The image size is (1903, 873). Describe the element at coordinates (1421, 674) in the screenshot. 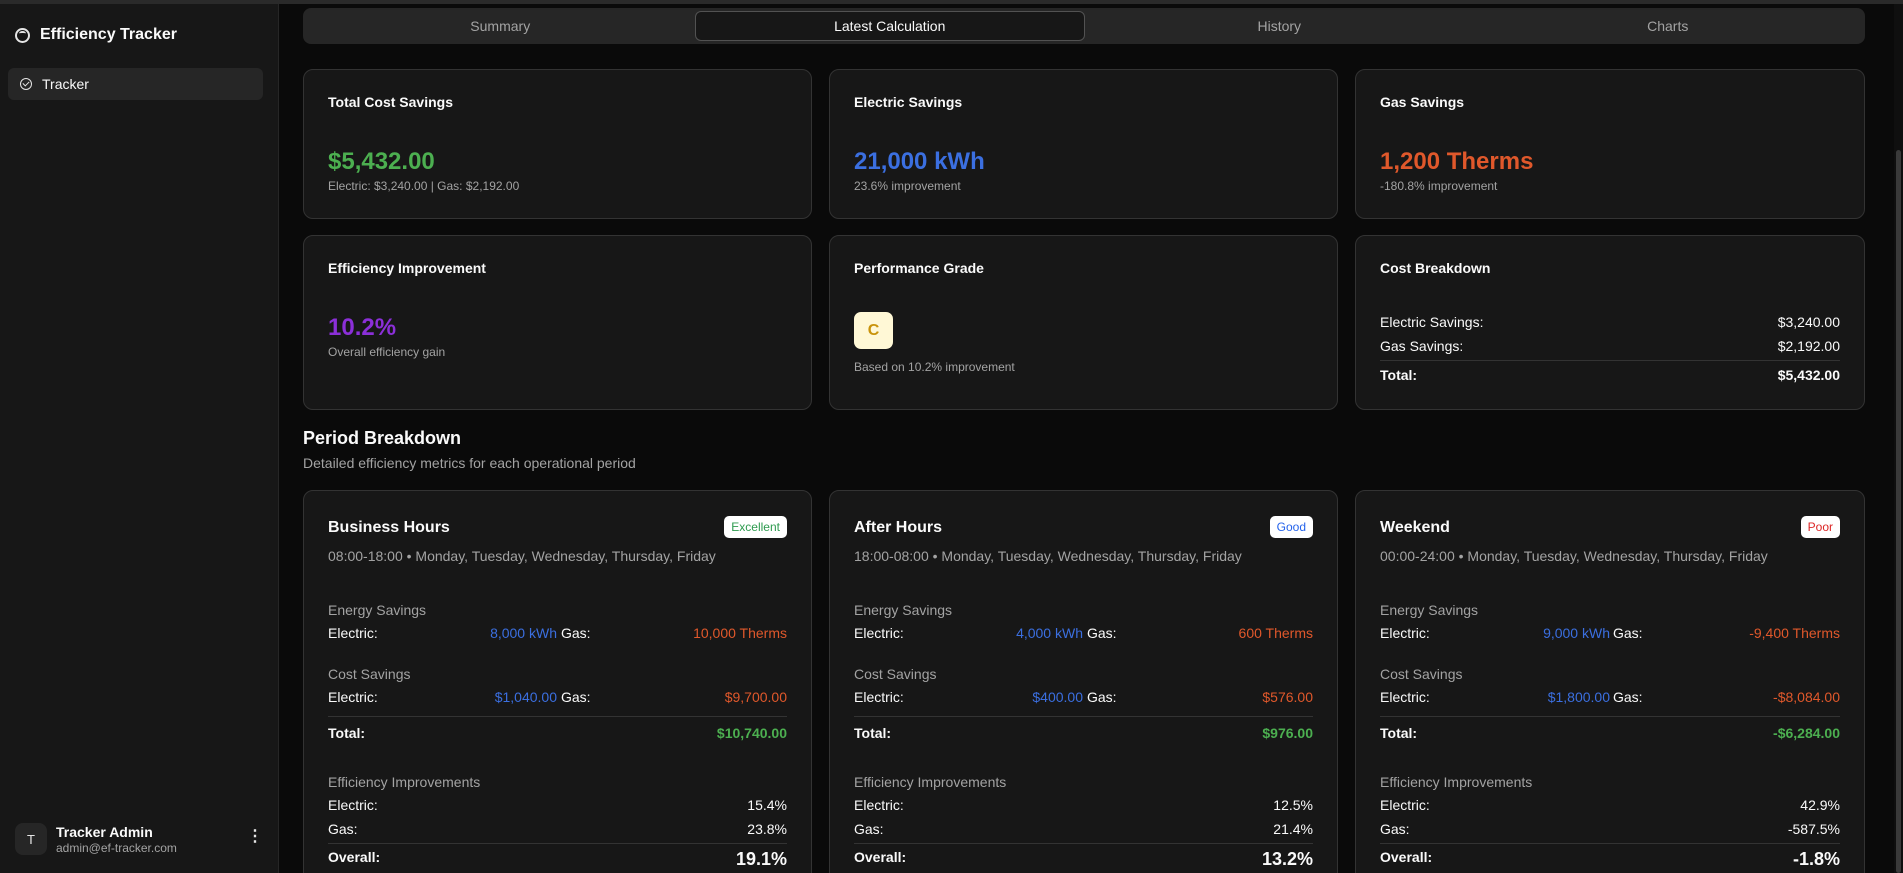

I see `cost-savings-label: Cost Savings` at that location.